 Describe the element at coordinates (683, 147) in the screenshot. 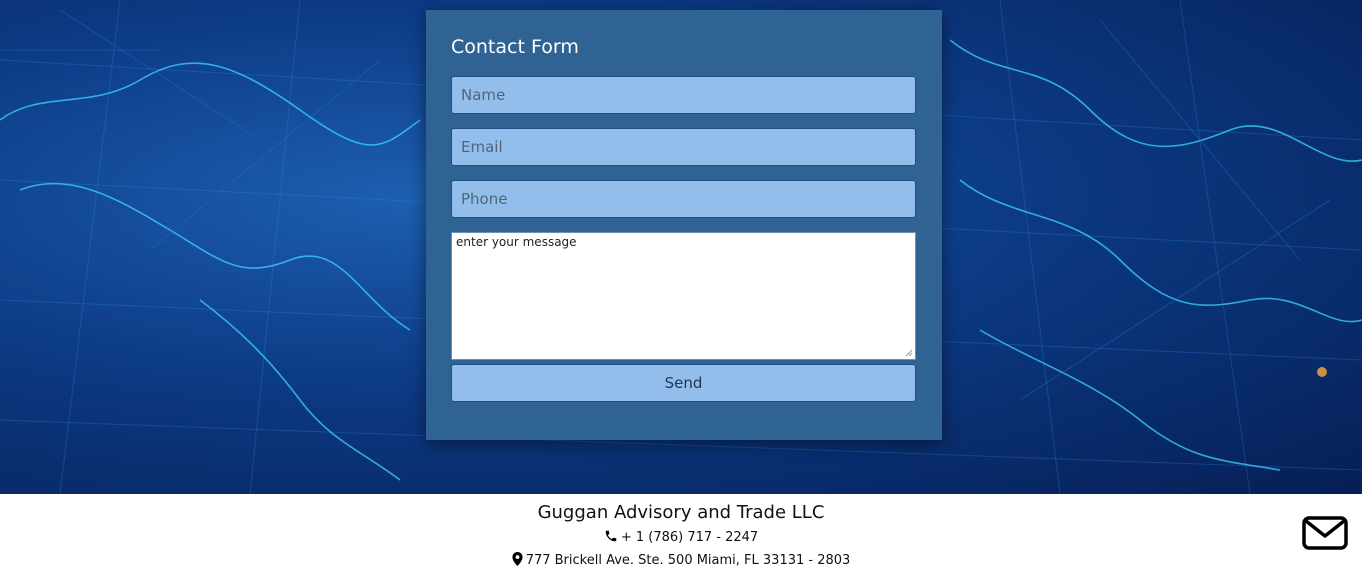

I see `email-input: Email` at that location.